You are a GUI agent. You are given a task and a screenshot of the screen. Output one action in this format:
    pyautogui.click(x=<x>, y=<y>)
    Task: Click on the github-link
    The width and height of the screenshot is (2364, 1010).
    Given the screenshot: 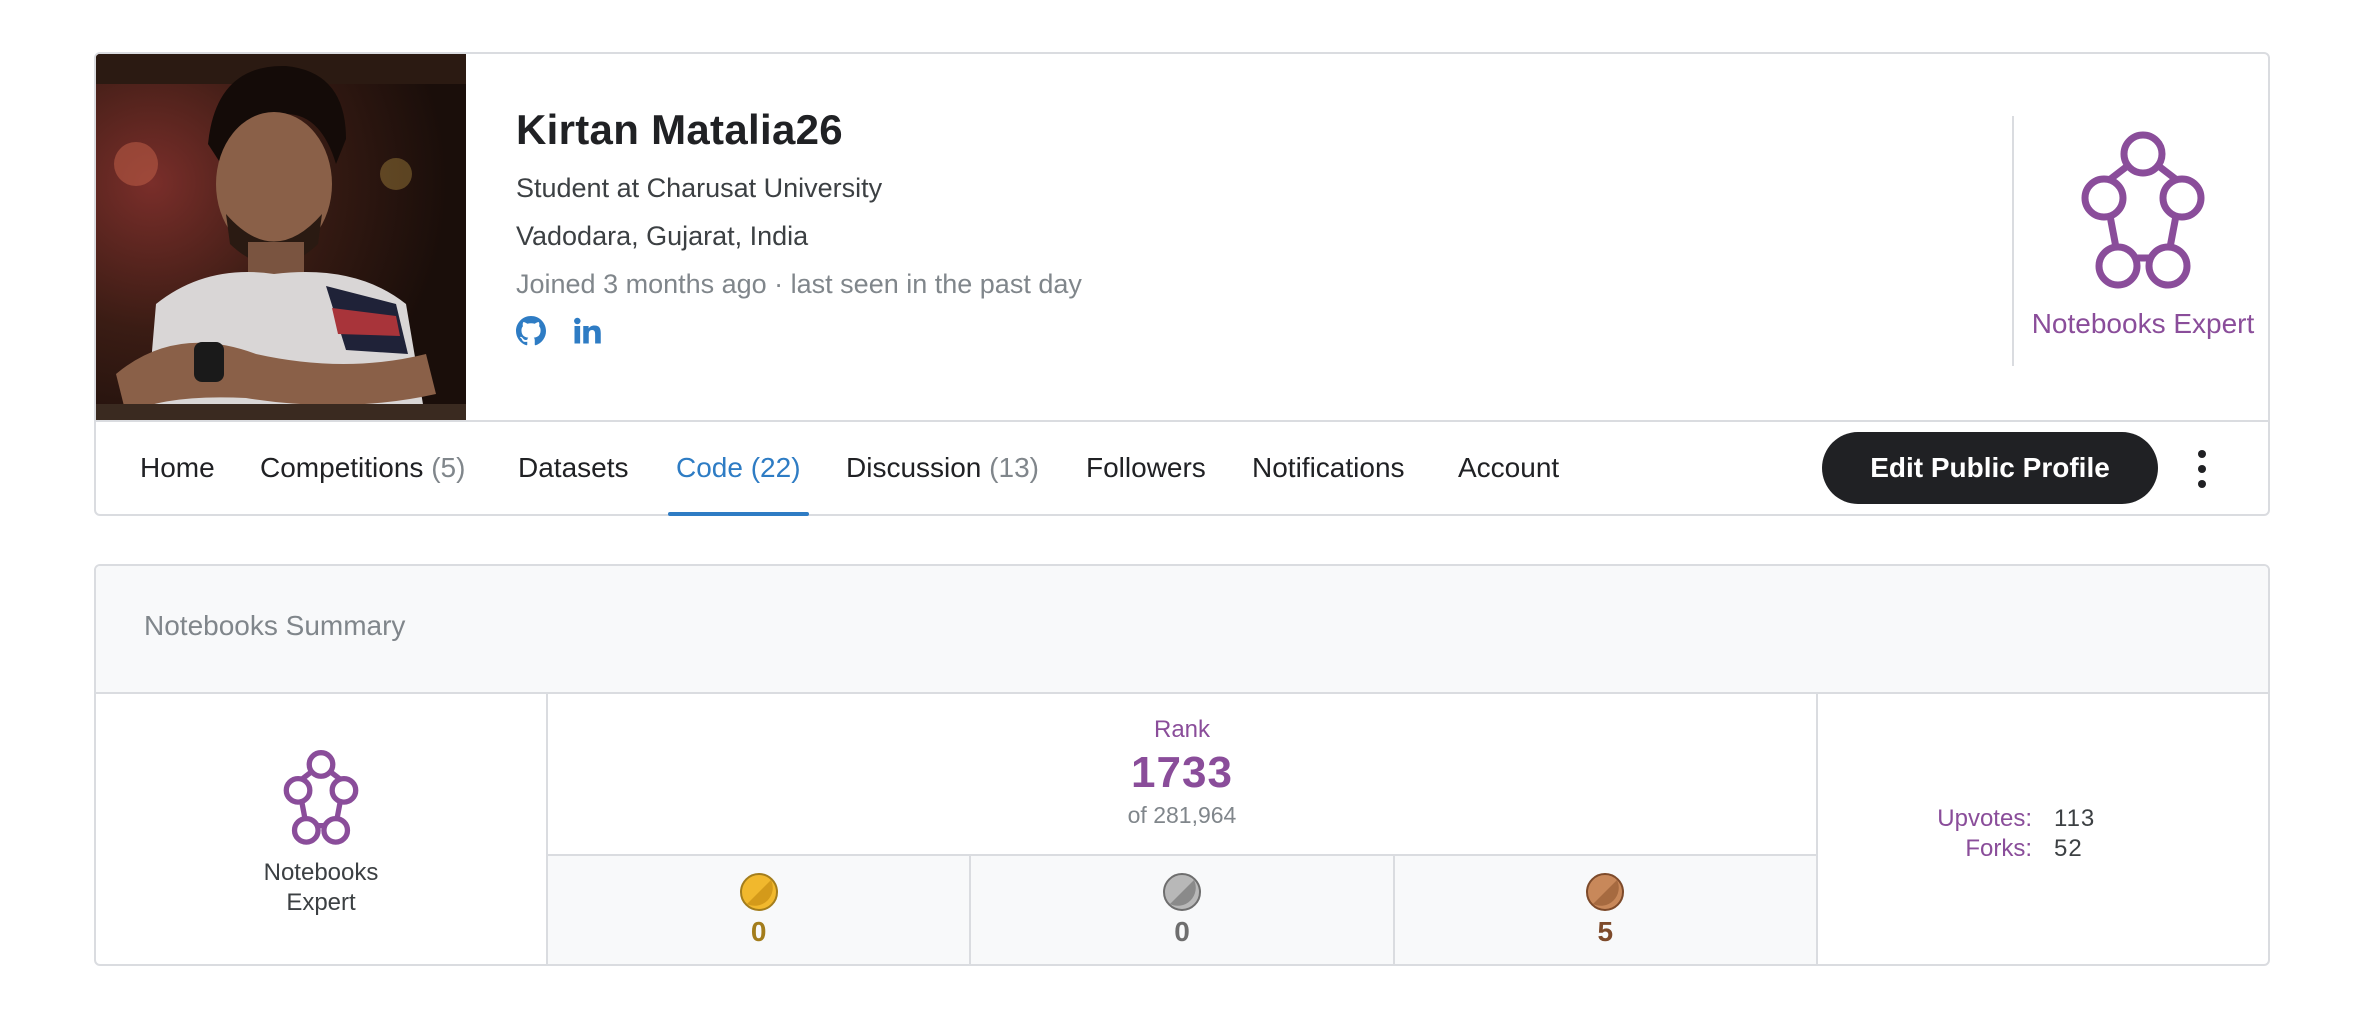 What is the action you would take?
    pyautogui.click(x=531, y=331)
    